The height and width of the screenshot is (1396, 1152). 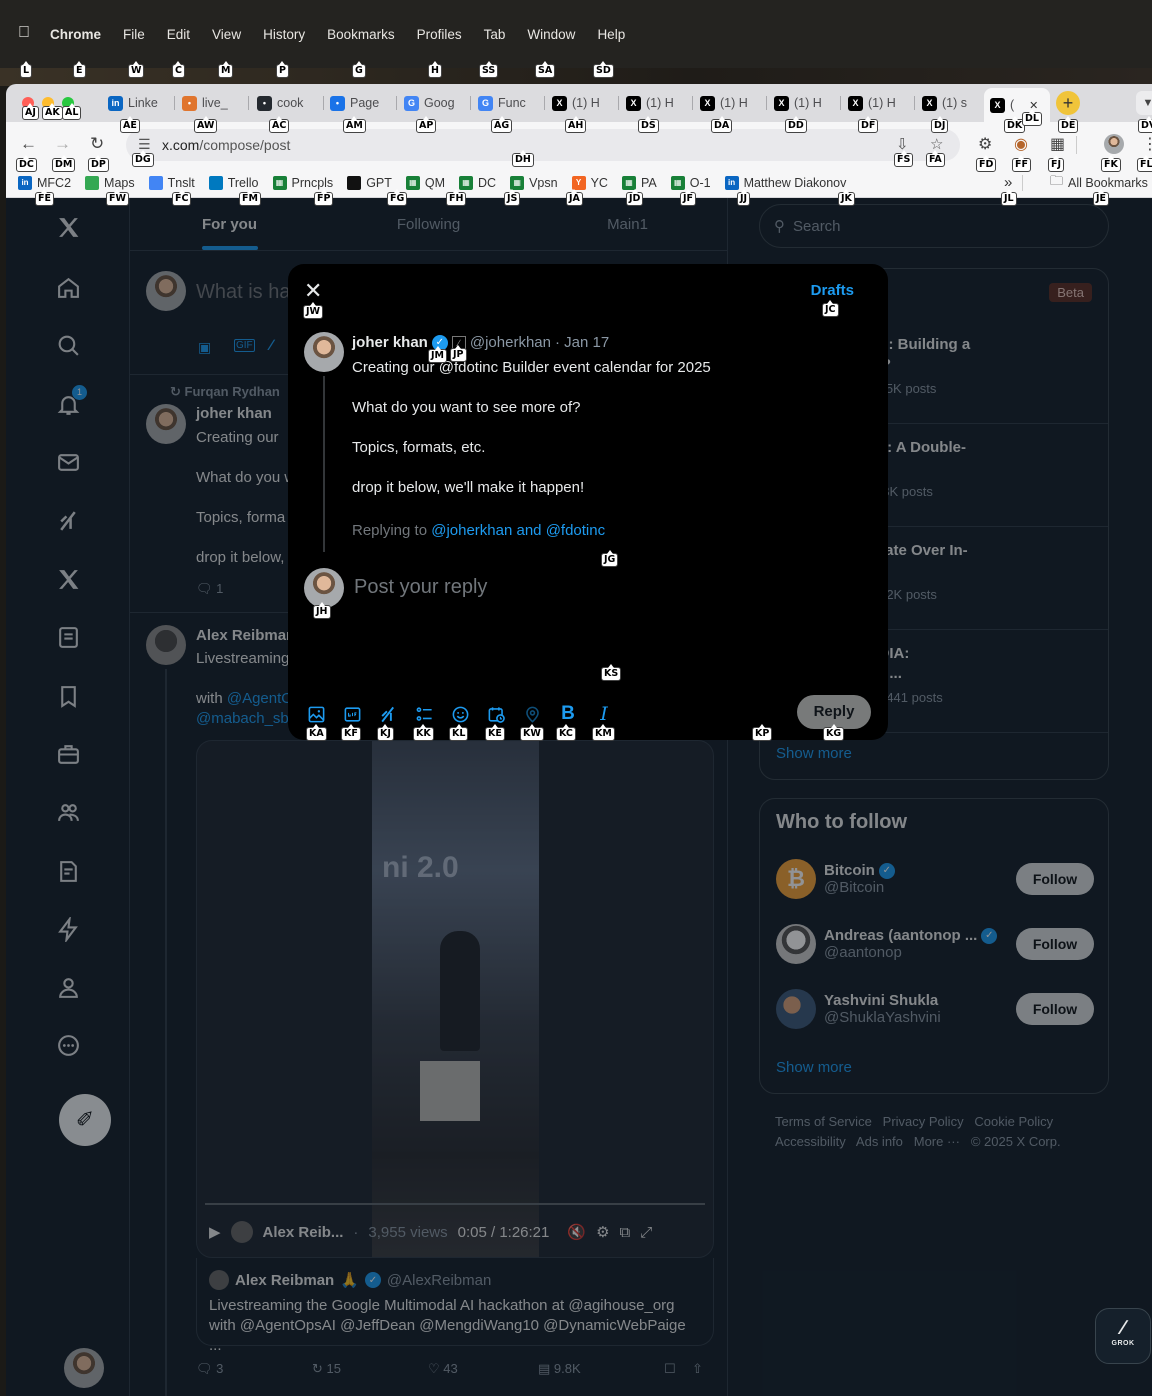 I want to click on location-icon, so click(x=532, y=714).